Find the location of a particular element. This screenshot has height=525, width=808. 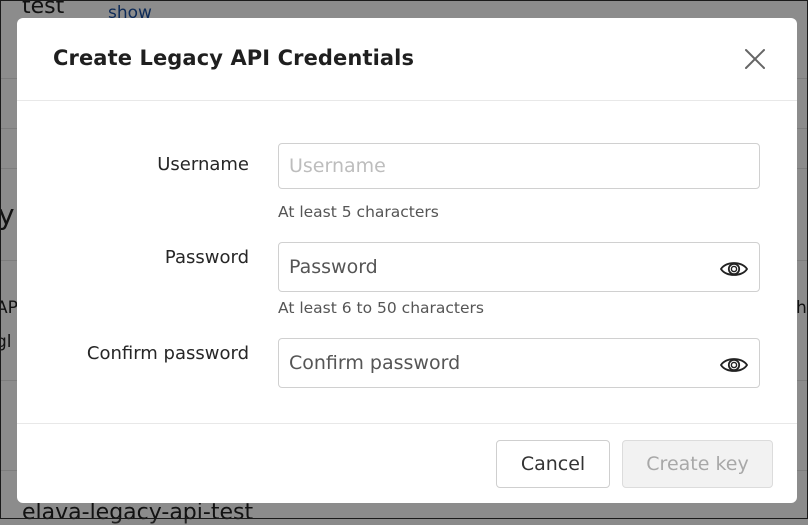

close-button is located at coordinates (755, 60).